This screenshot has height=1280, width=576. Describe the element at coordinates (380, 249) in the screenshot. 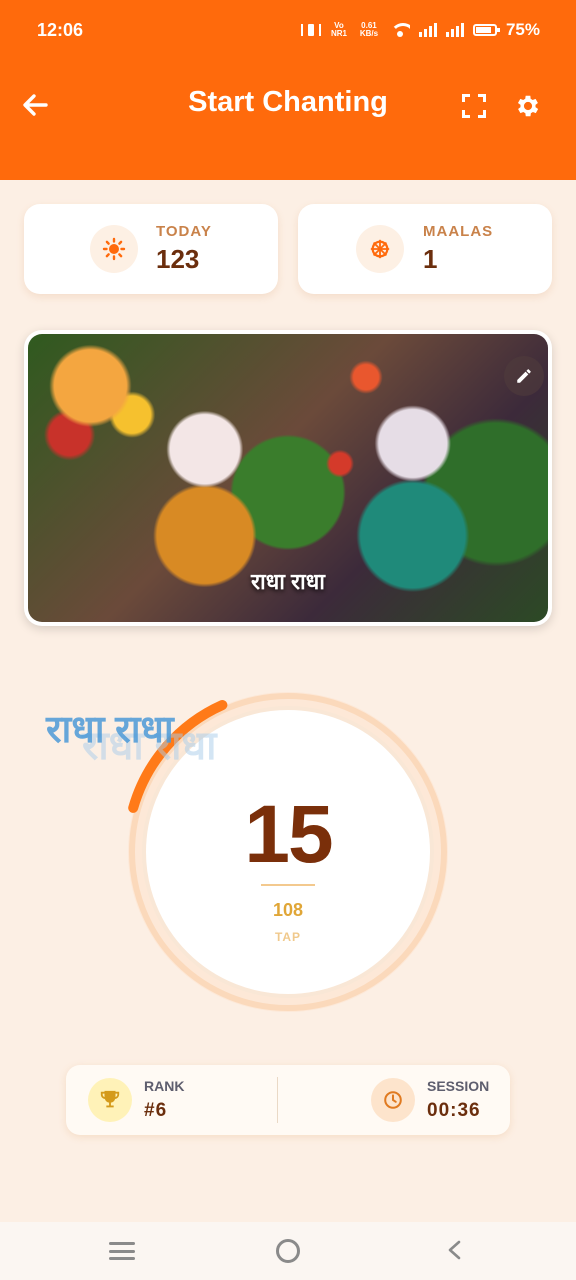

I see `wheel-icon` at that location.